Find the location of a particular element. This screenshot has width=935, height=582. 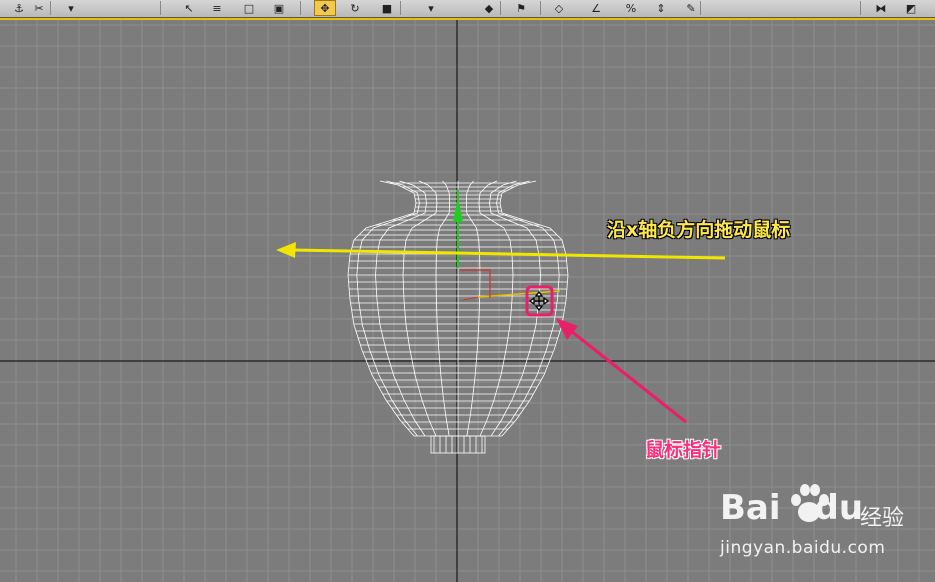

baidu-jingyan-watermark: Bai du 经验 jingyan.baidu.com is located at coordinates (825, 527).